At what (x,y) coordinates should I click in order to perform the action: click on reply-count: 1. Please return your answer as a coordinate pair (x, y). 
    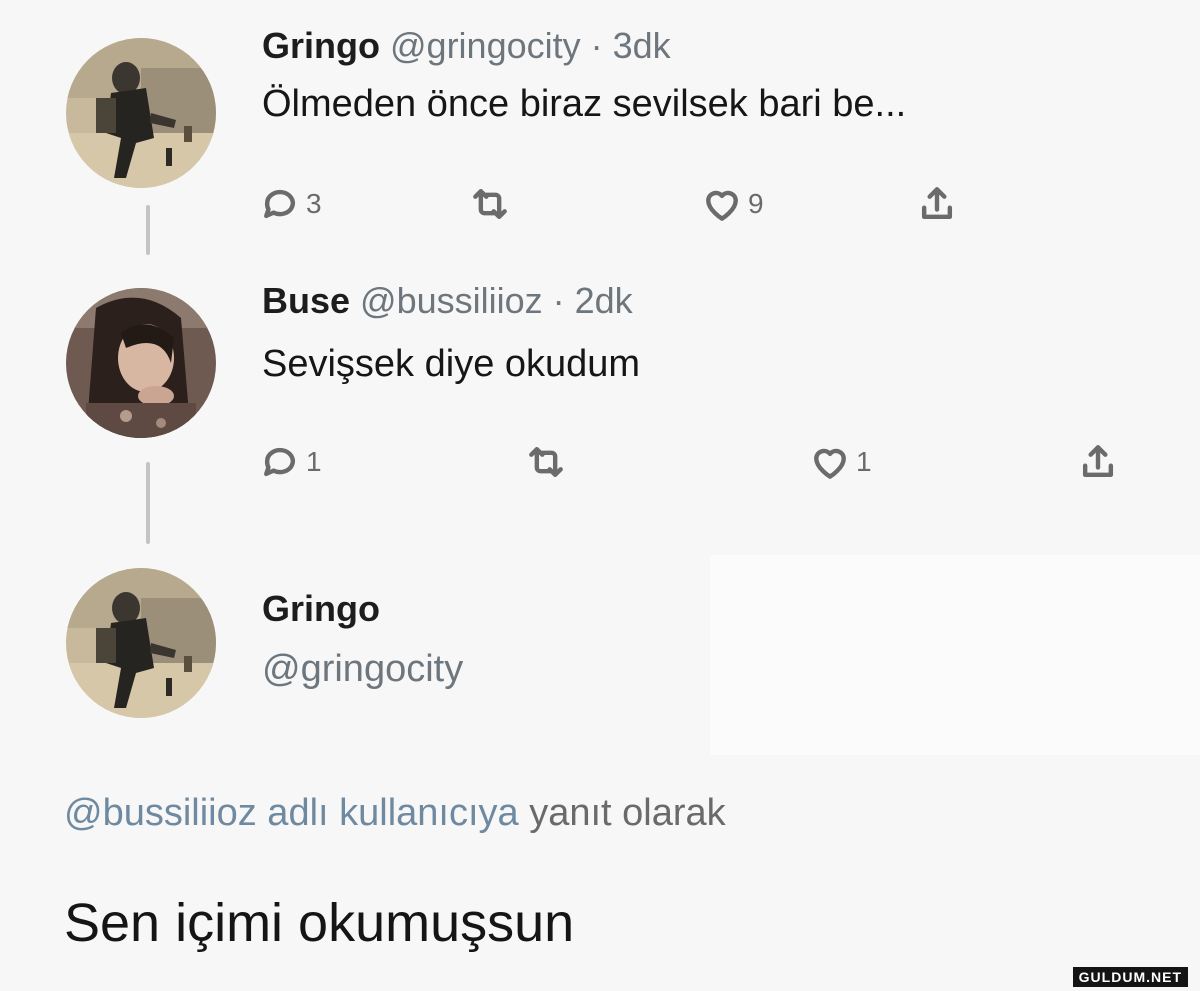
    Looking at the image, I should click on (314, 461).